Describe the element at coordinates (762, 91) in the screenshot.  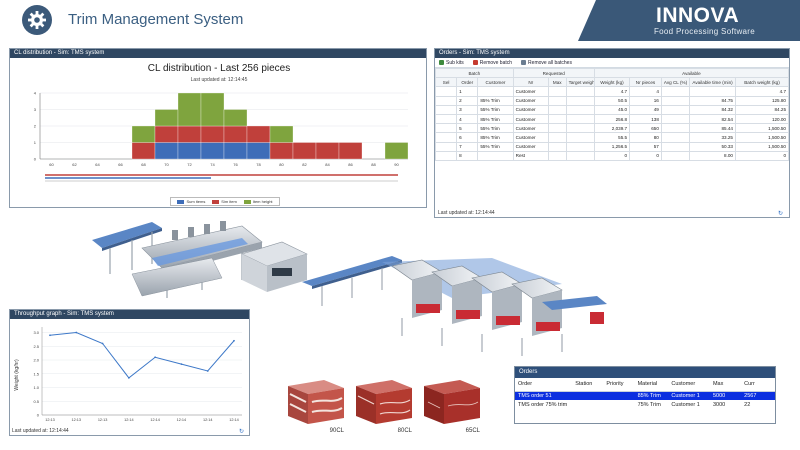
I see `table-cell: 4.7` at that location.